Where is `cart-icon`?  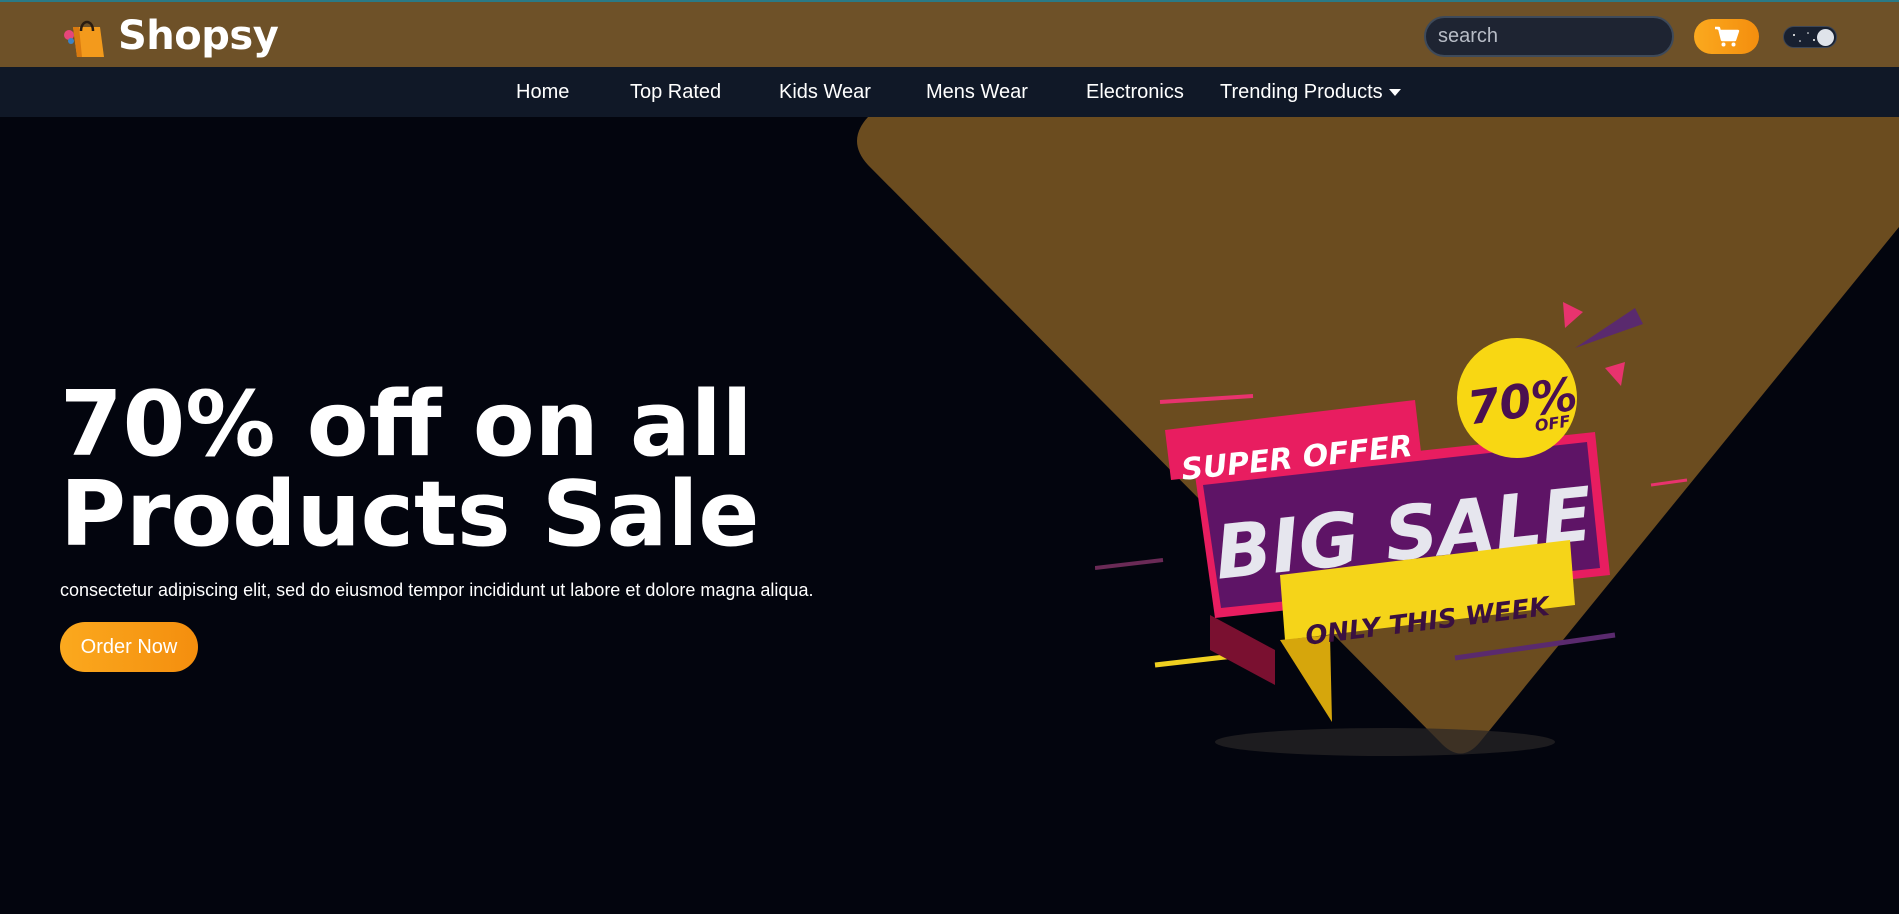
cart-icon is located at coordinates (1726, 36).